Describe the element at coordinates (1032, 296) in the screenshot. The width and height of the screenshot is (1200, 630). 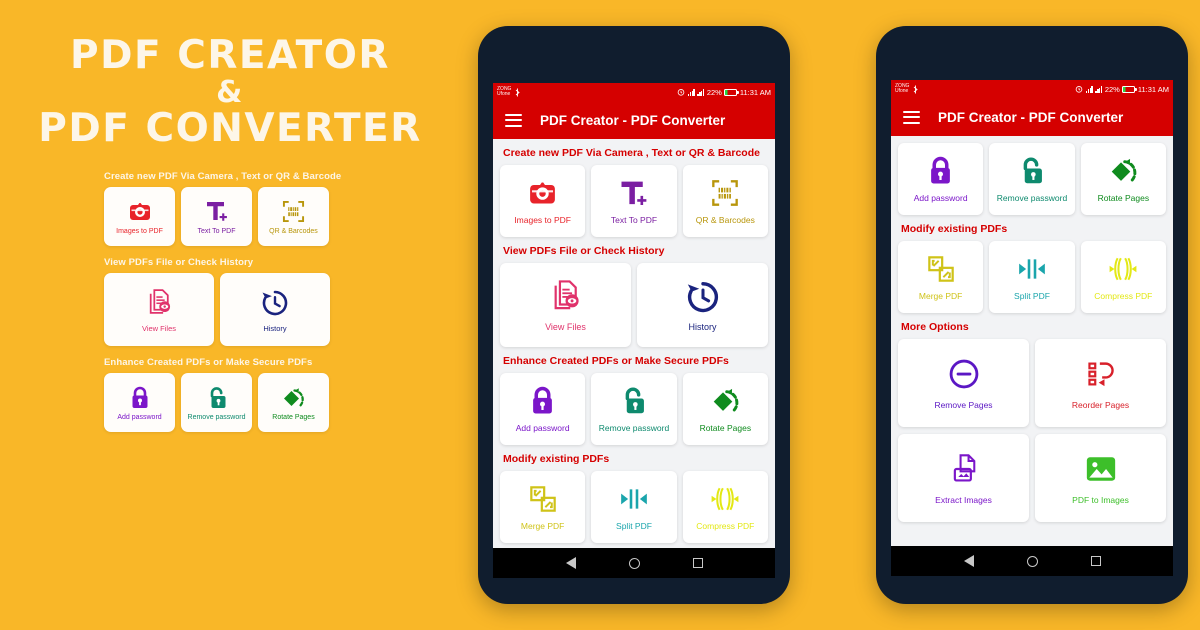
I see `card-label: Split PDF` at that location.